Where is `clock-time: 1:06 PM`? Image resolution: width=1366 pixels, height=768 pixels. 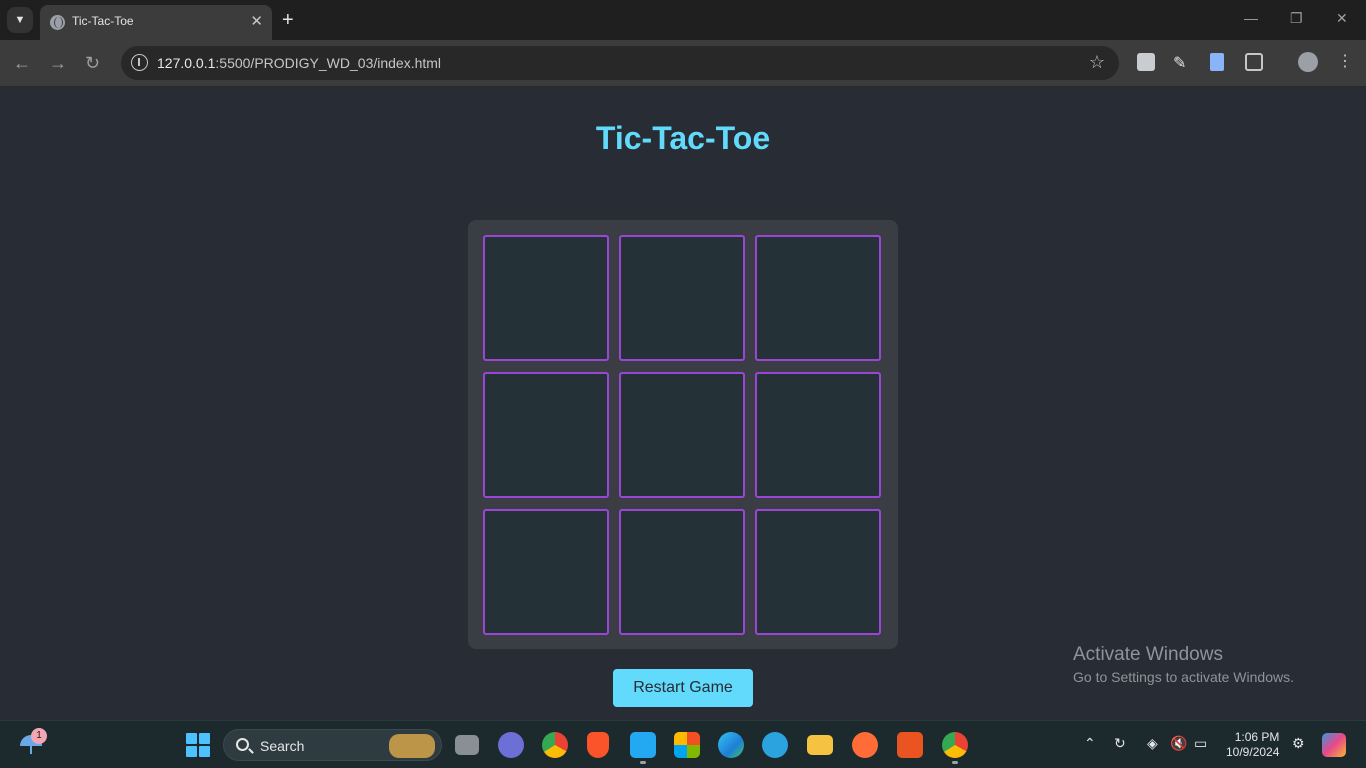
clock-time: 1:06 PM is located at coordinates (1257, 737).